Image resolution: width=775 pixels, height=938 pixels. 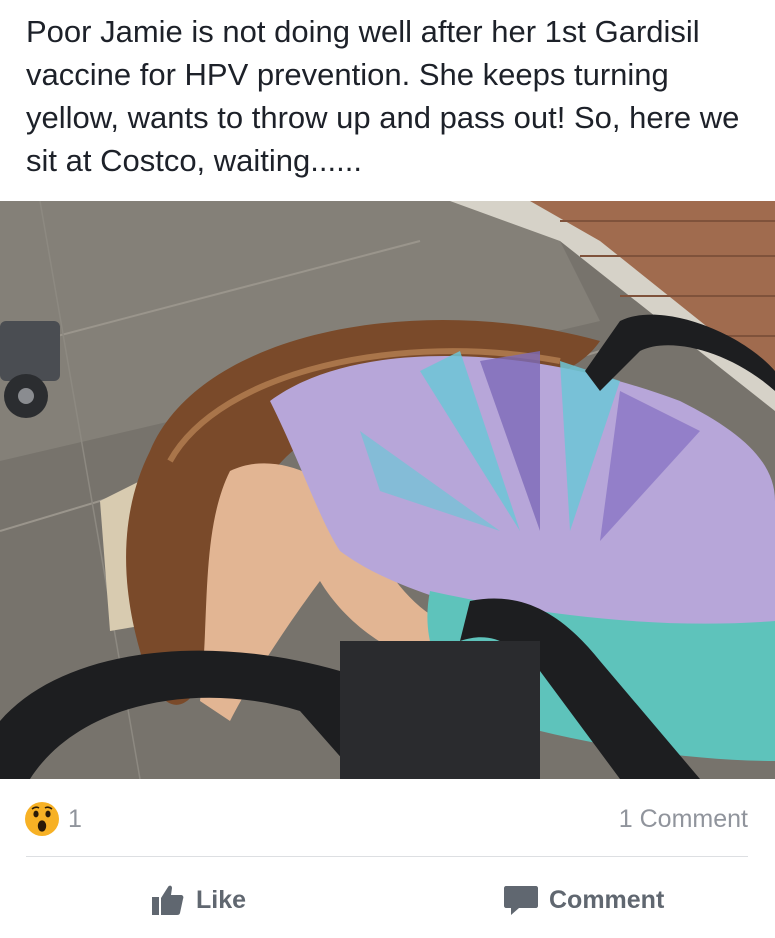 I want to click on reaction-count: 1, so click(x=75, y=819).